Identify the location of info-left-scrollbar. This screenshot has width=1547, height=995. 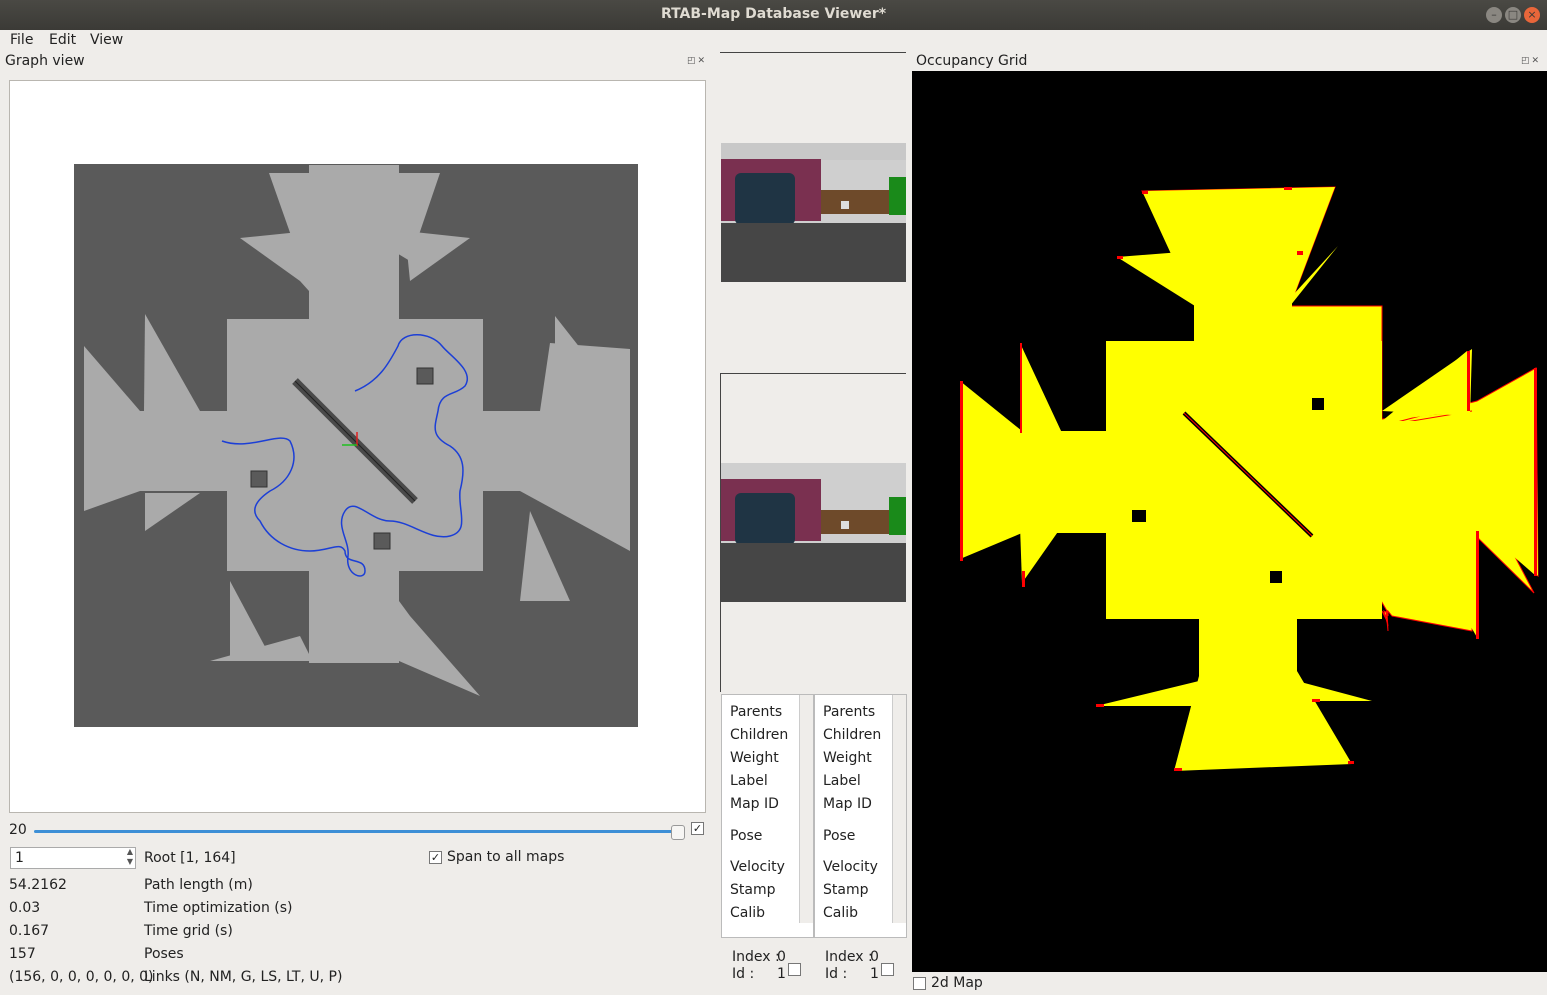
(806, 809).